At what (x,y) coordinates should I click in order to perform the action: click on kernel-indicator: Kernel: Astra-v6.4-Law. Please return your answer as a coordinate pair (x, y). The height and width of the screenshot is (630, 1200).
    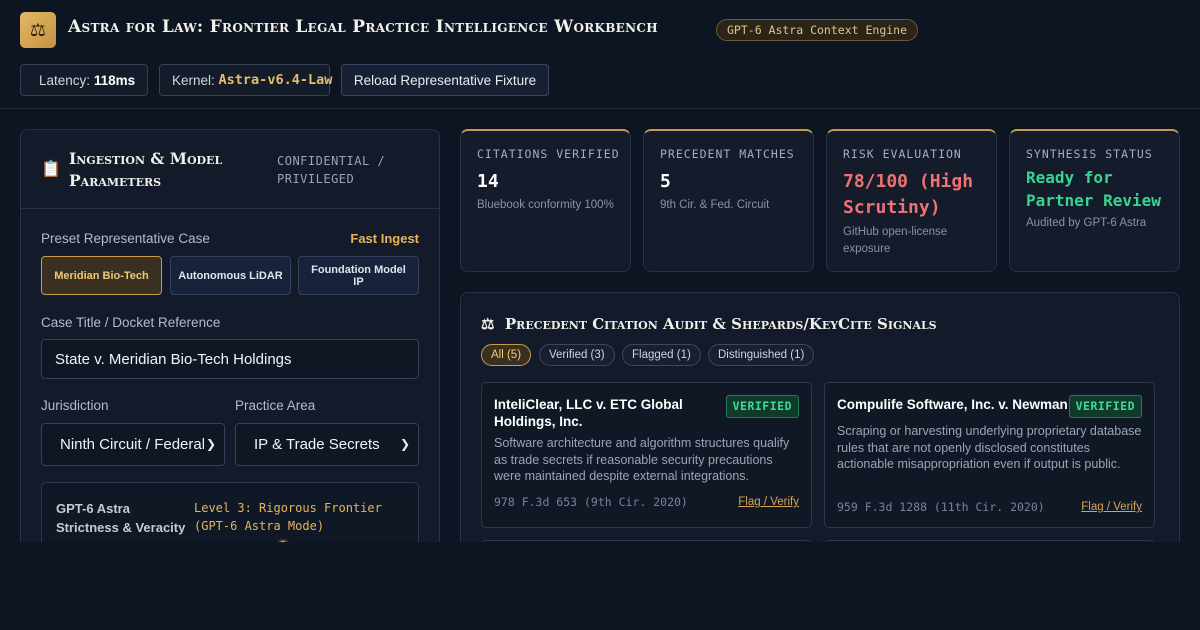
    Looking at the image, I should click on (246, 80).